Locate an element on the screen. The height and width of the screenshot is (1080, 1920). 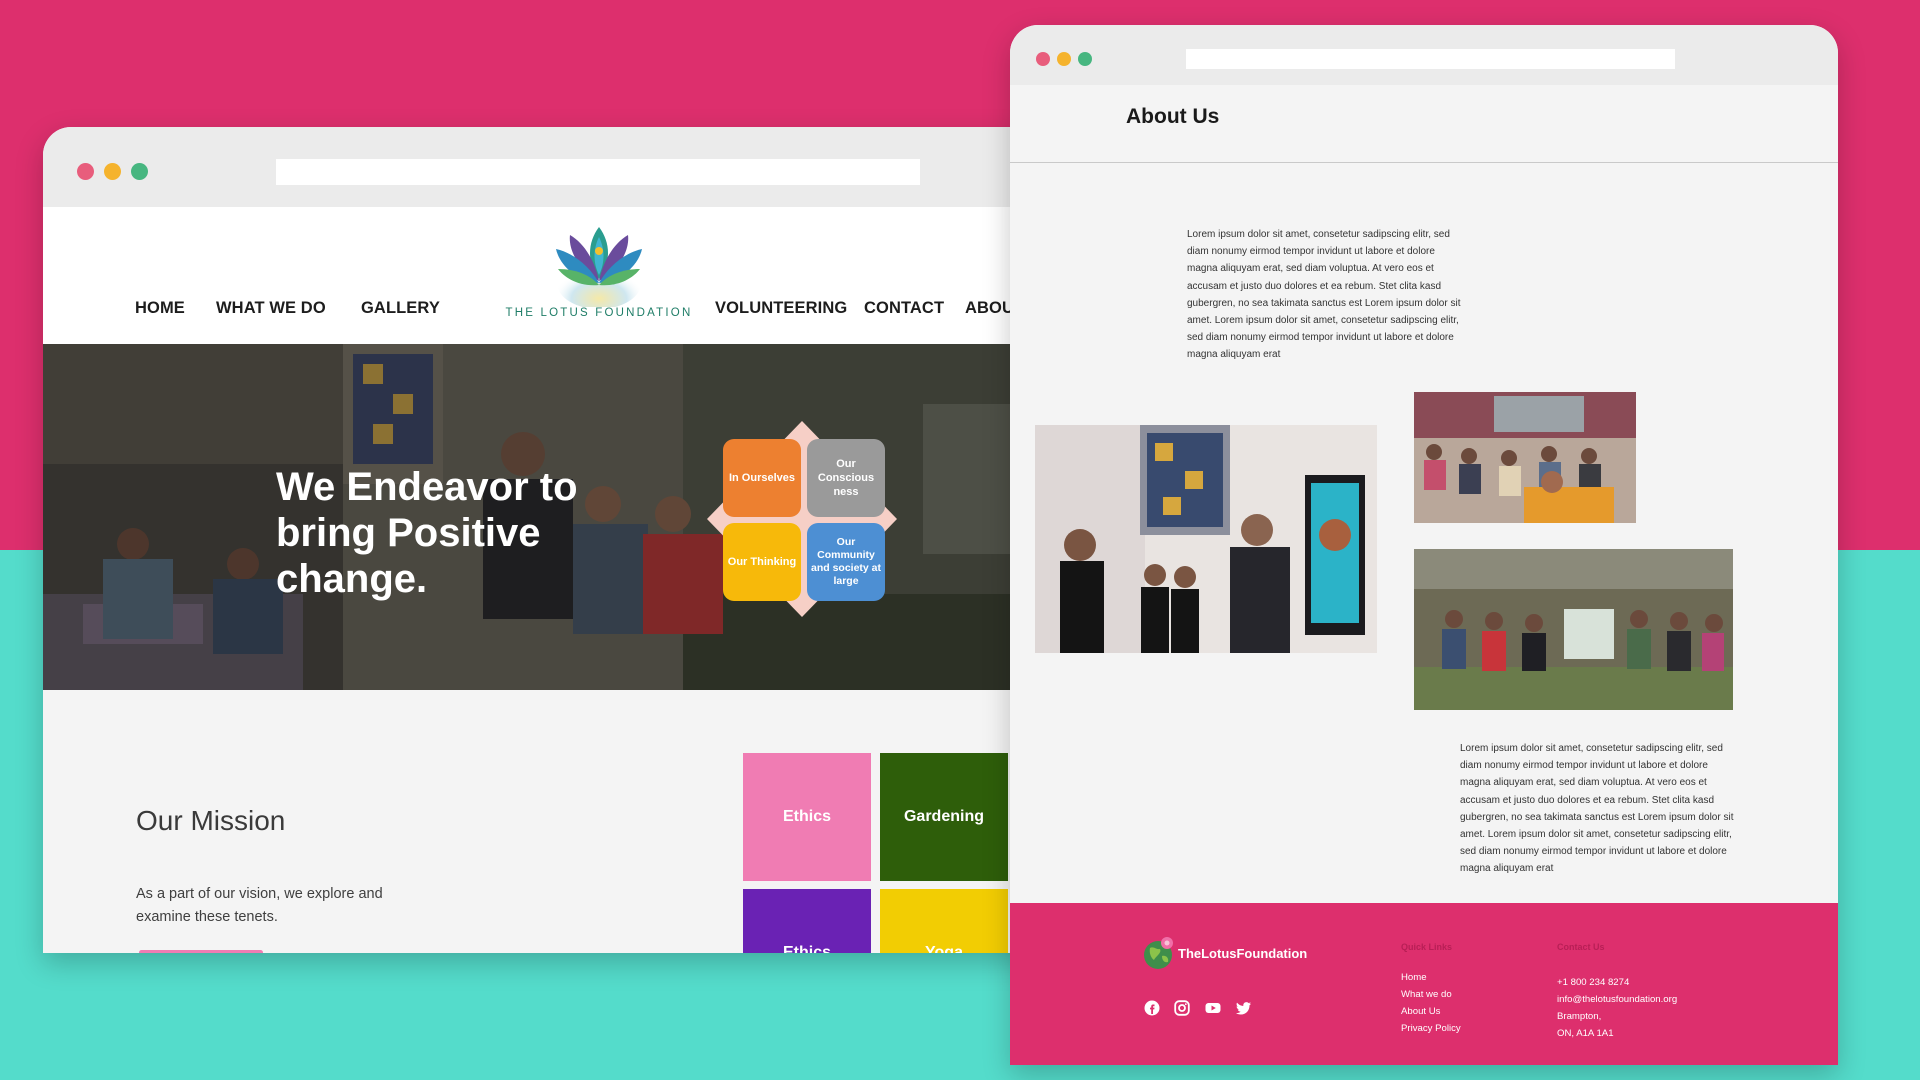
contact-postal: ON, A1A 1A1 is located at coordinates (1585, 1033).